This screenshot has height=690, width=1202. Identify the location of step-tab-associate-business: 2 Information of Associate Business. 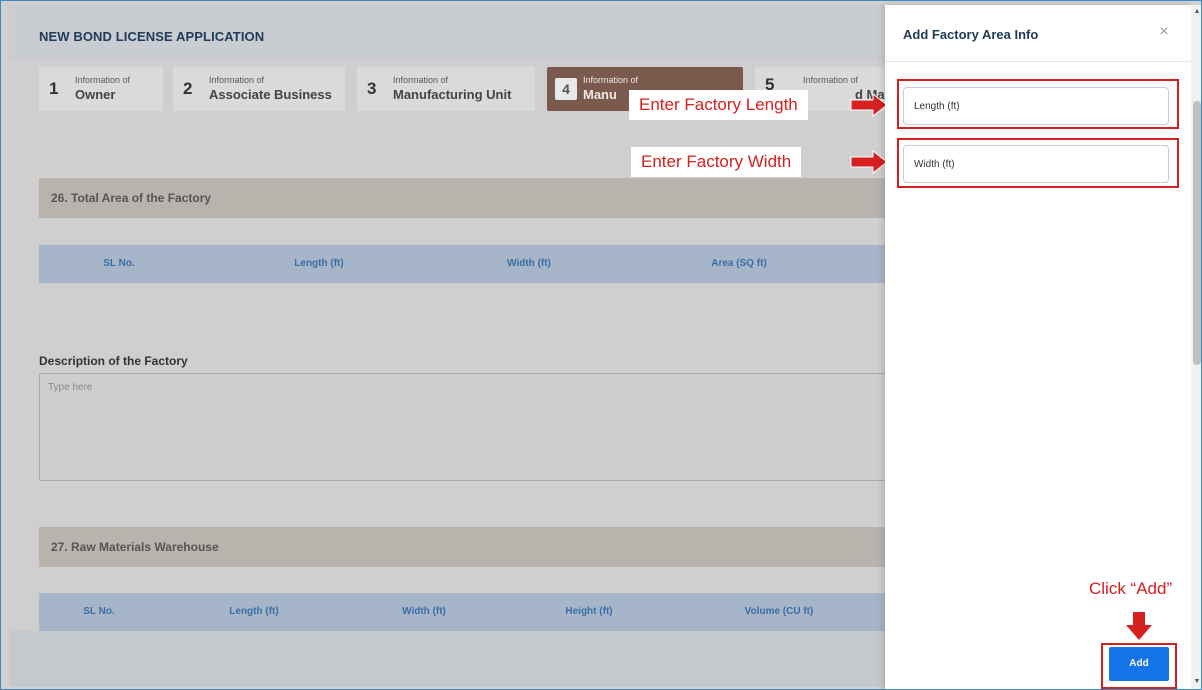
(259, 89).